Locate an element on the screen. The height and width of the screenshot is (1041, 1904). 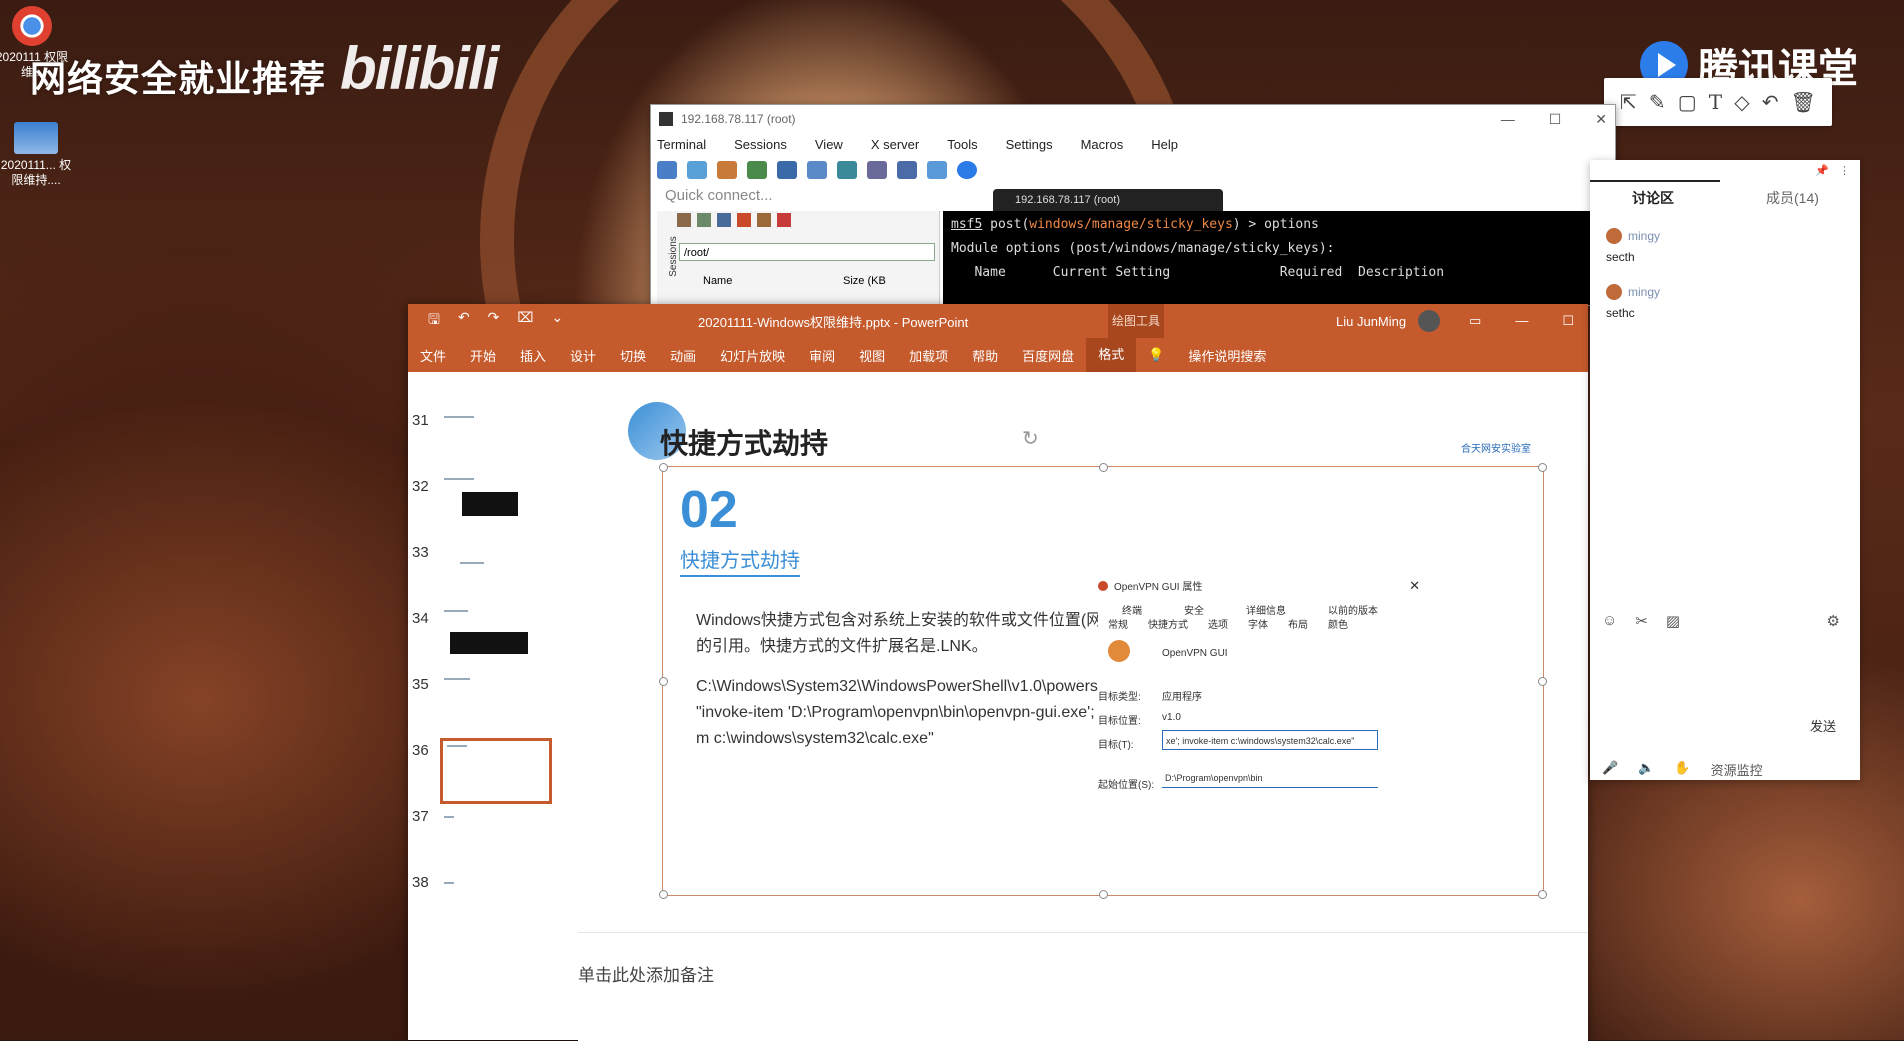
rectangle-icon: ▢ is located at coordinates (1687, 102).